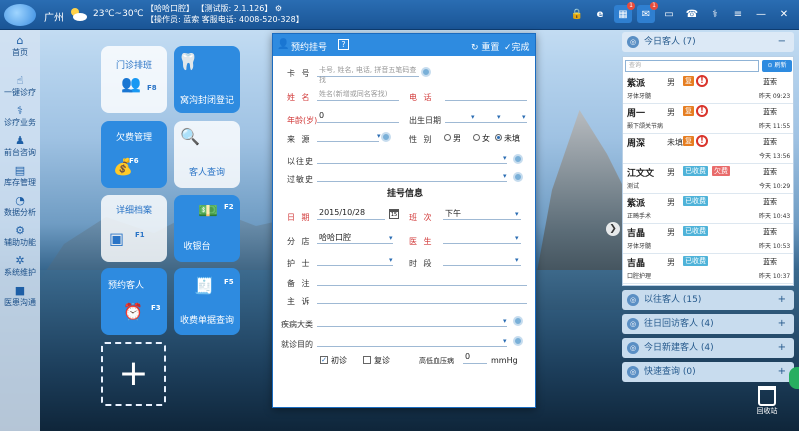  I want to click on sidebar-item-home: ⌂ 首页, so click(20, 46).